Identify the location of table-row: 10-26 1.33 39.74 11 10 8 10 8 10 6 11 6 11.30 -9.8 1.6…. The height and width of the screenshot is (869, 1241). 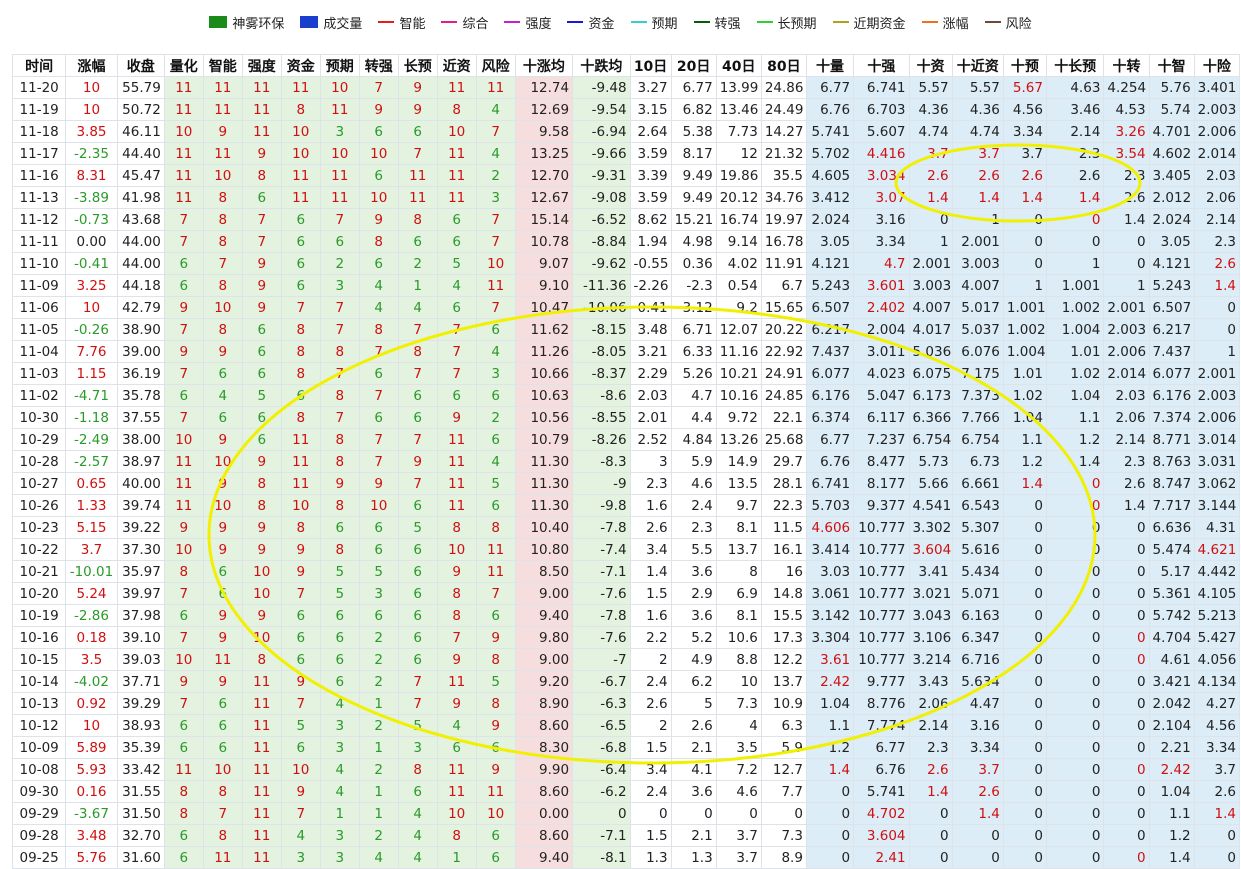
(626, 505).